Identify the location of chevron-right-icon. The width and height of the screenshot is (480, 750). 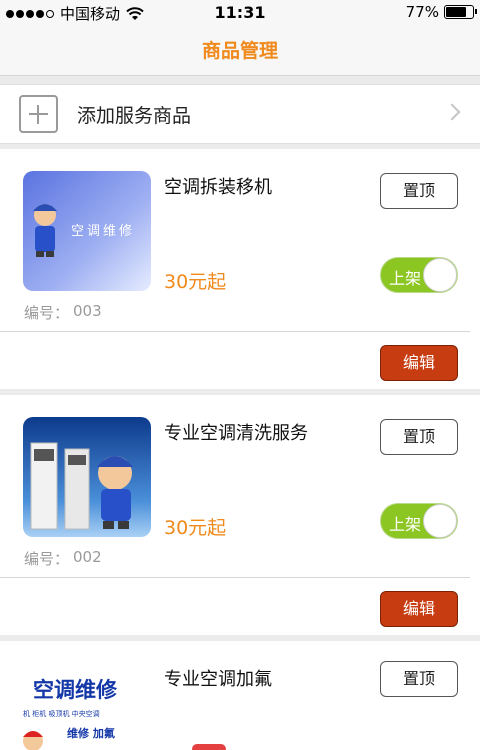
(452, 112).